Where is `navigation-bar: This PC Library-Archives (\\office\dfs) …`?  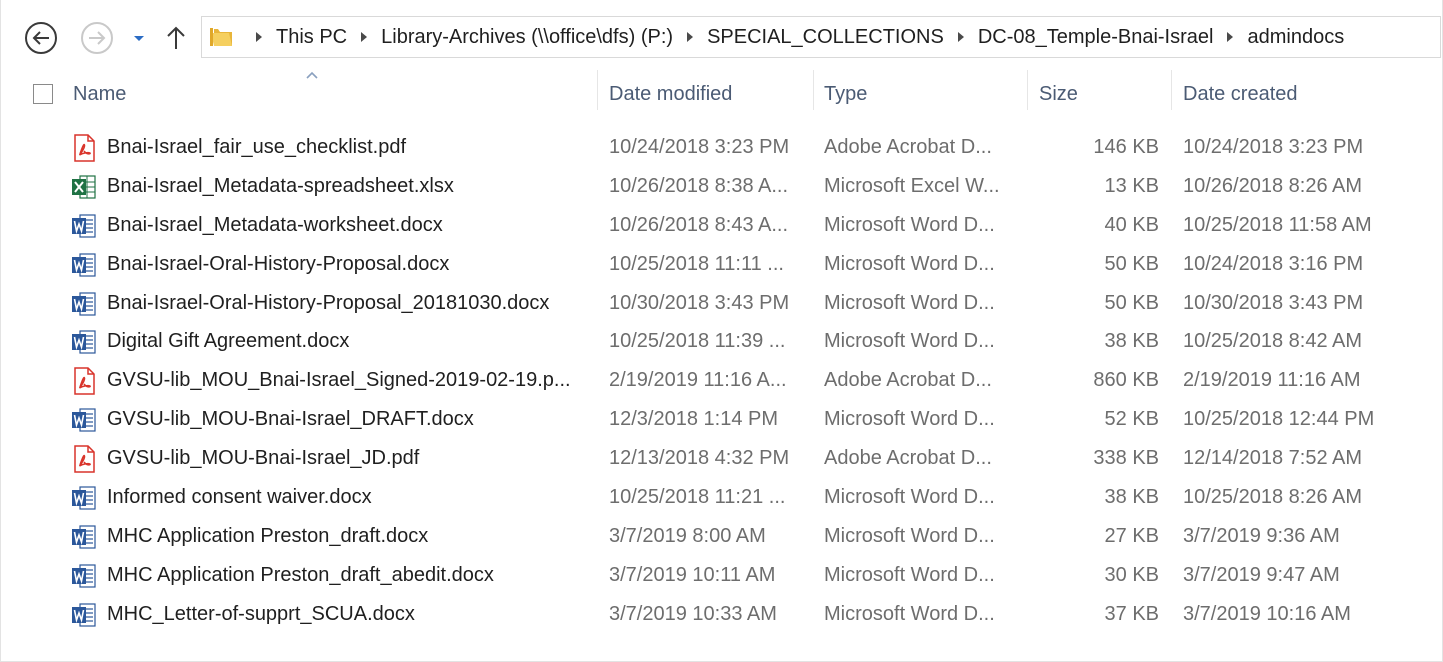 navigation-bar: This PC Library-Archives (\\office\dfs) … is located at coordinates (722, 35).